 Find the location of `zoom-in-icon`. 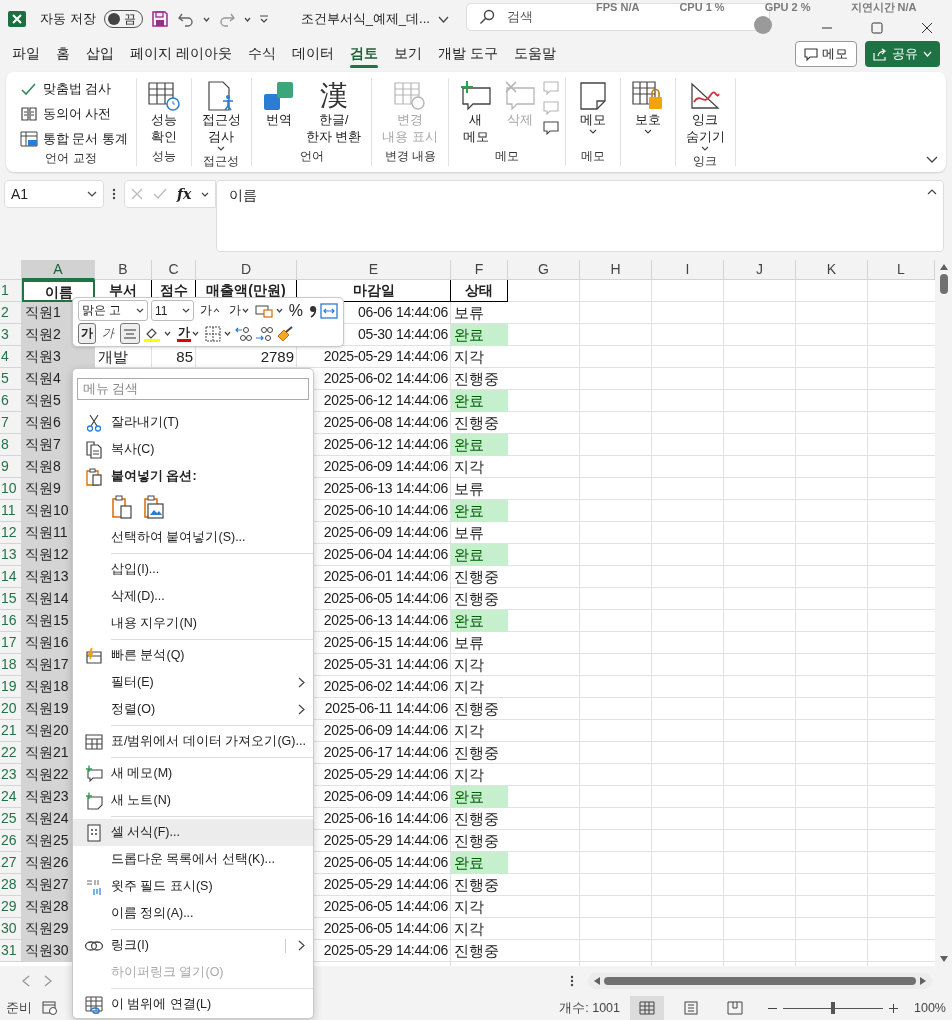

zoom-in-icon is located at coordinates (893, 1008).